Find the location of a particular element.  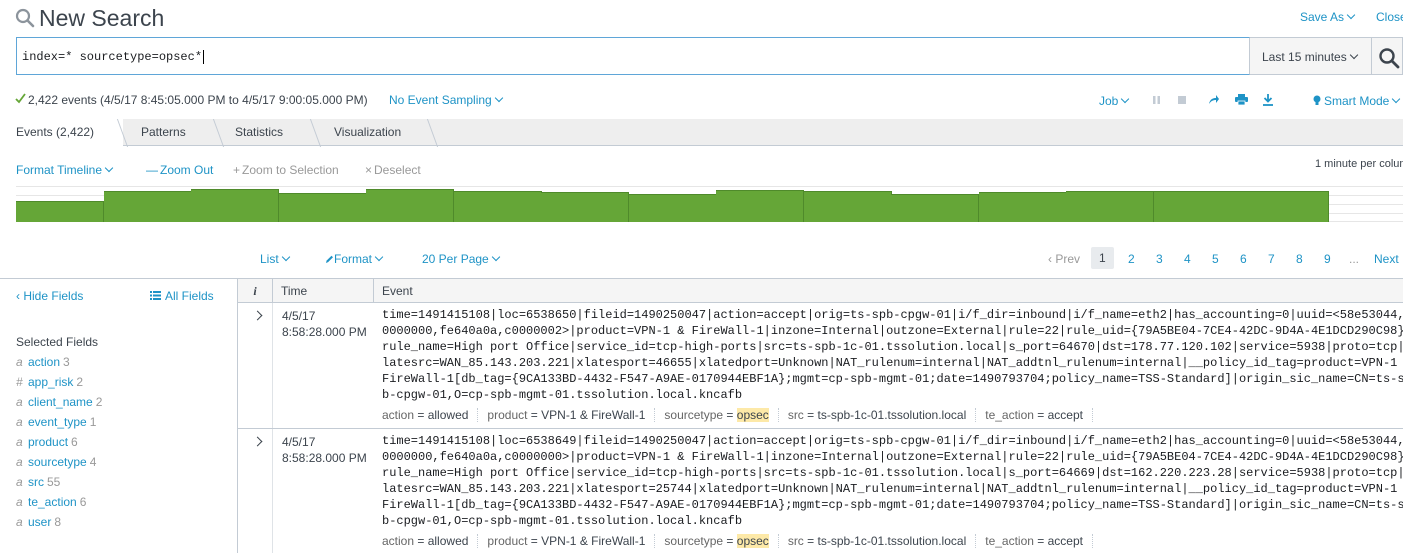

time-range-picker: Last 15 minutes is located at coordinates (1311, 56).